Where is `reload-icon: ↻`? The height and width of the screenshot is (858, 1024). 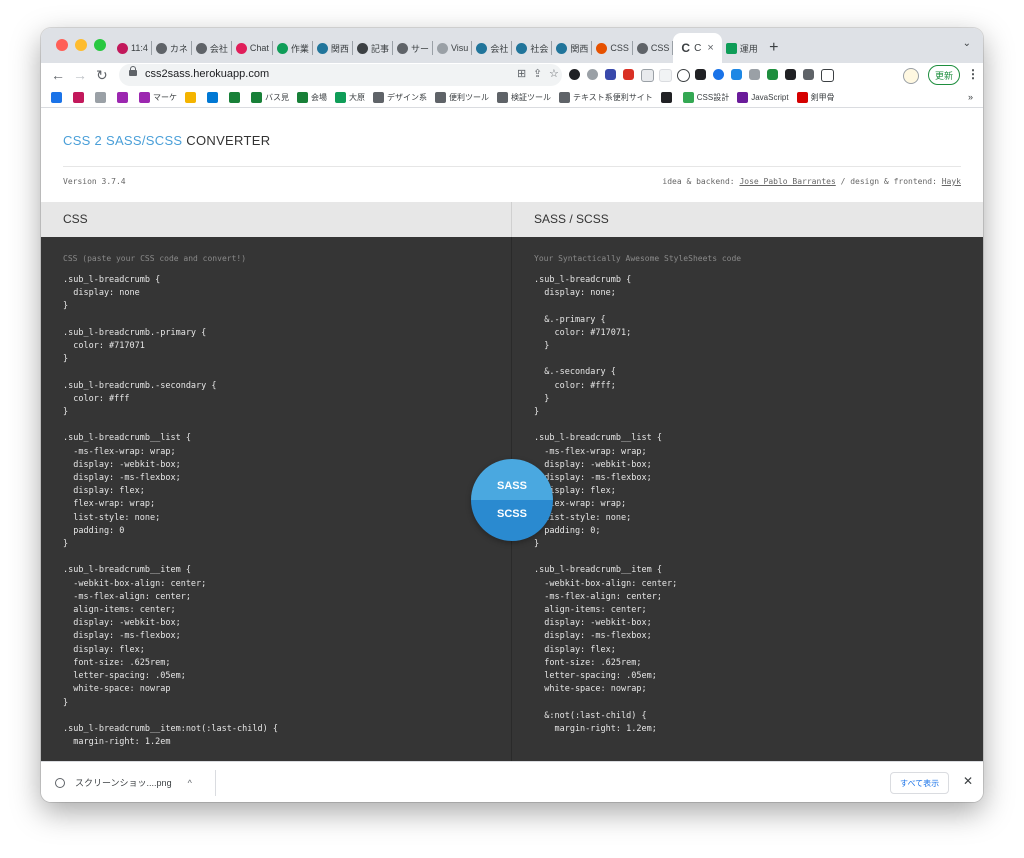
reload-icon: ↻ is located at coordinates (102, 75).